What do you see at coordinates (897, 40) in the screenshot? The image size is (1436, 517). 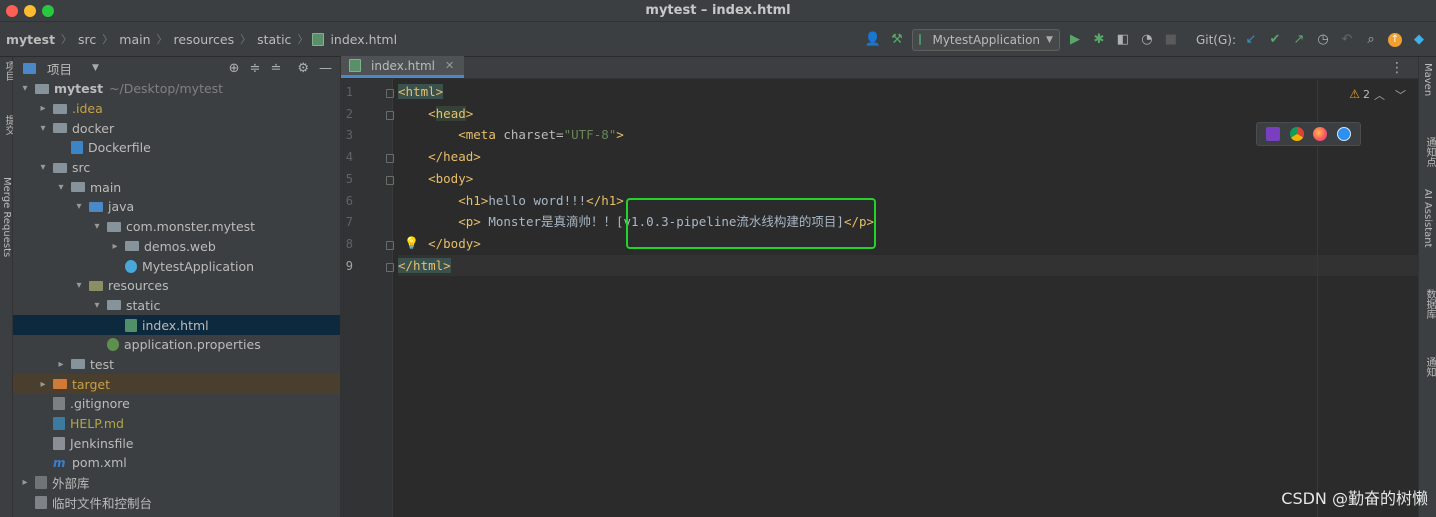 I see `build-hammer-icon: ⚒` at bounding box center [897, 40].